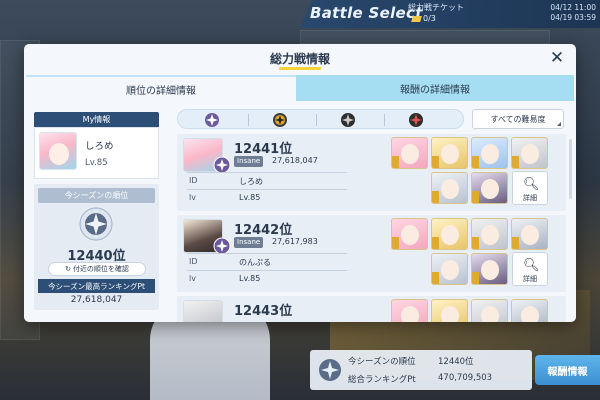  Describe the element at coordinates (263, 230) in the screenshot. I see `rank-position: 12442位` at that location.